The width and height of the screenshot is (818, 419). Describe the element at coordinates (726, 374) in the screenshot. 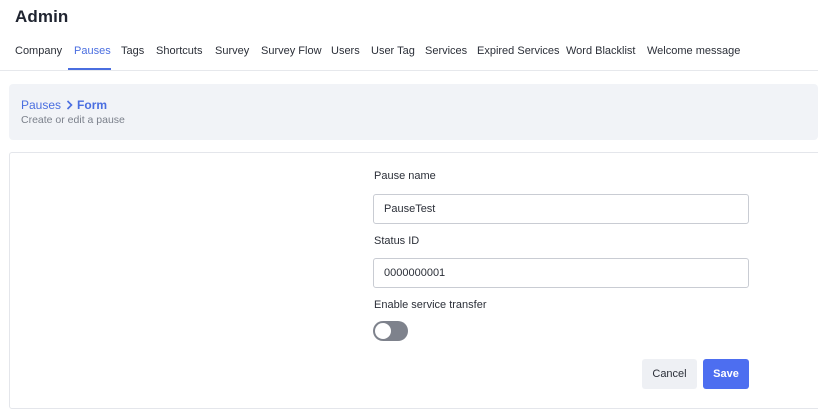

I see `save-button: Save` at that location.